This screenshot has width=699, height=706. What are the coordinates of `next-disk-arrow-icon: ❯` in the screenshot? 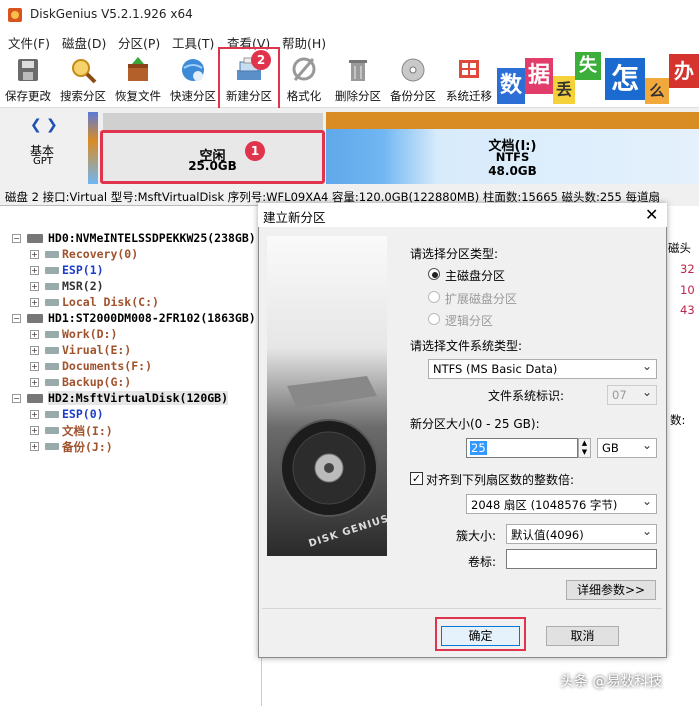 It's located at (52, 125).